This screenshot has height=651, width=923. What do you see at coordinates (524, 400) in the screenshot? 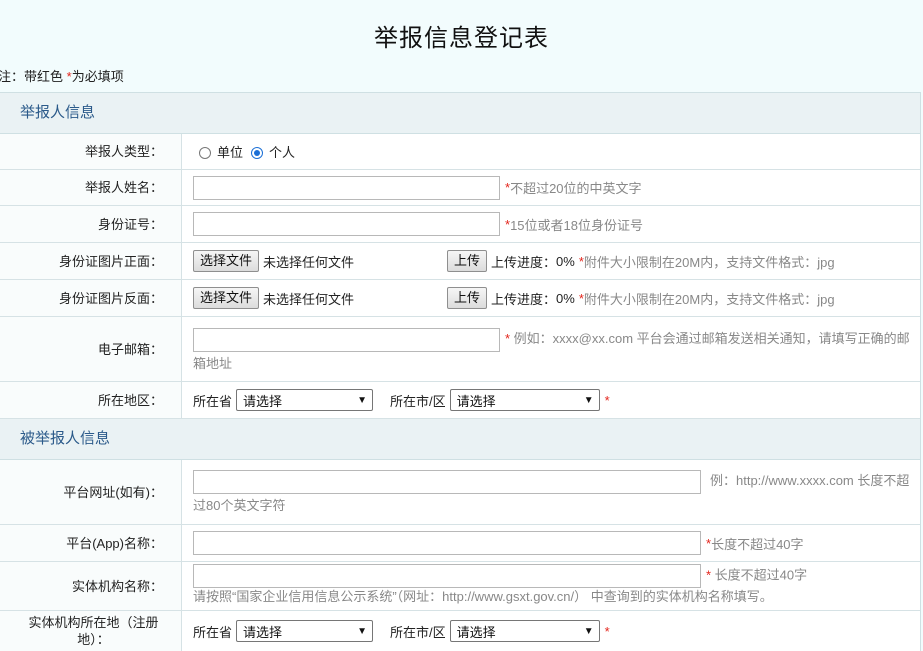
I see `region-city-select: 请选择 ▼` at bounding box center [524, 400].